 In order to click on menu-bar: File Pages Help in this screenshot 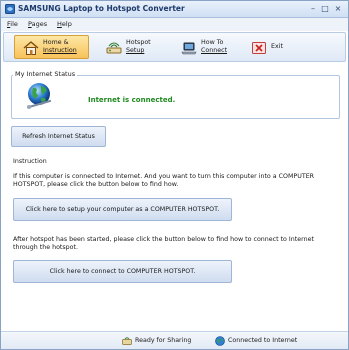, I will do `click(174, 24)`.